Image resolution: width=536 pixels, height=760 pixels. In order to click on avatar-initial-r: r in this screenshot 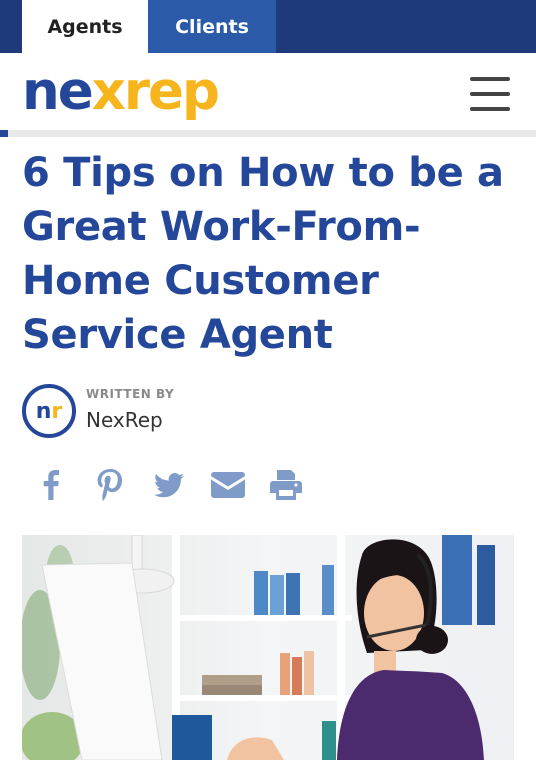, I will do `click(57, 411)`.